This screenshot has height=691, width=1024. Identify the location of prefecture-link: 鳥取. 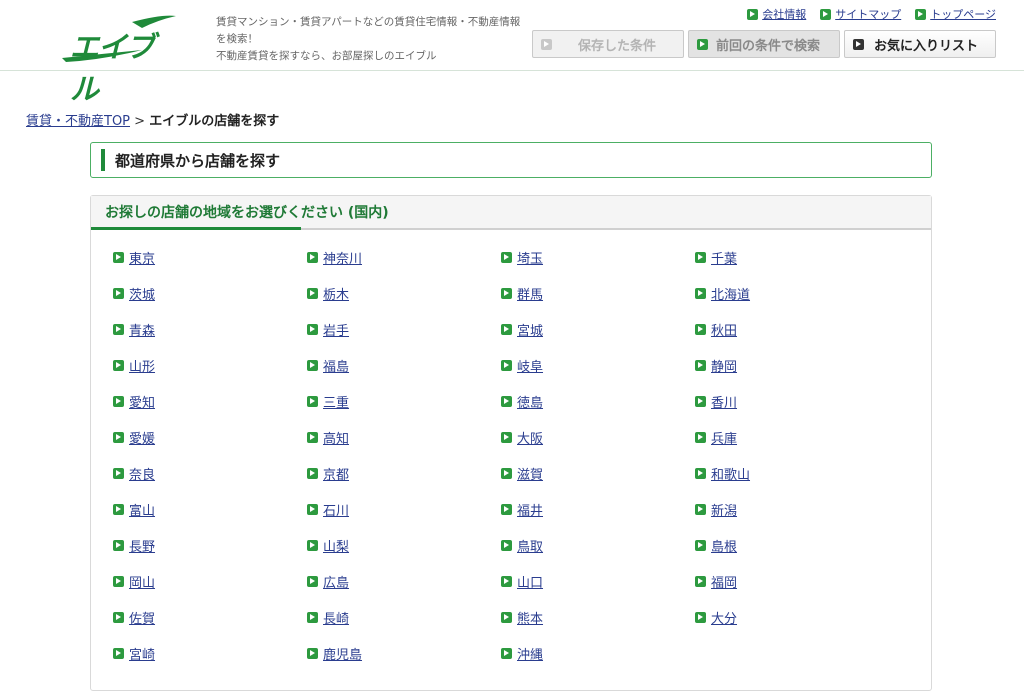
(522, 545).